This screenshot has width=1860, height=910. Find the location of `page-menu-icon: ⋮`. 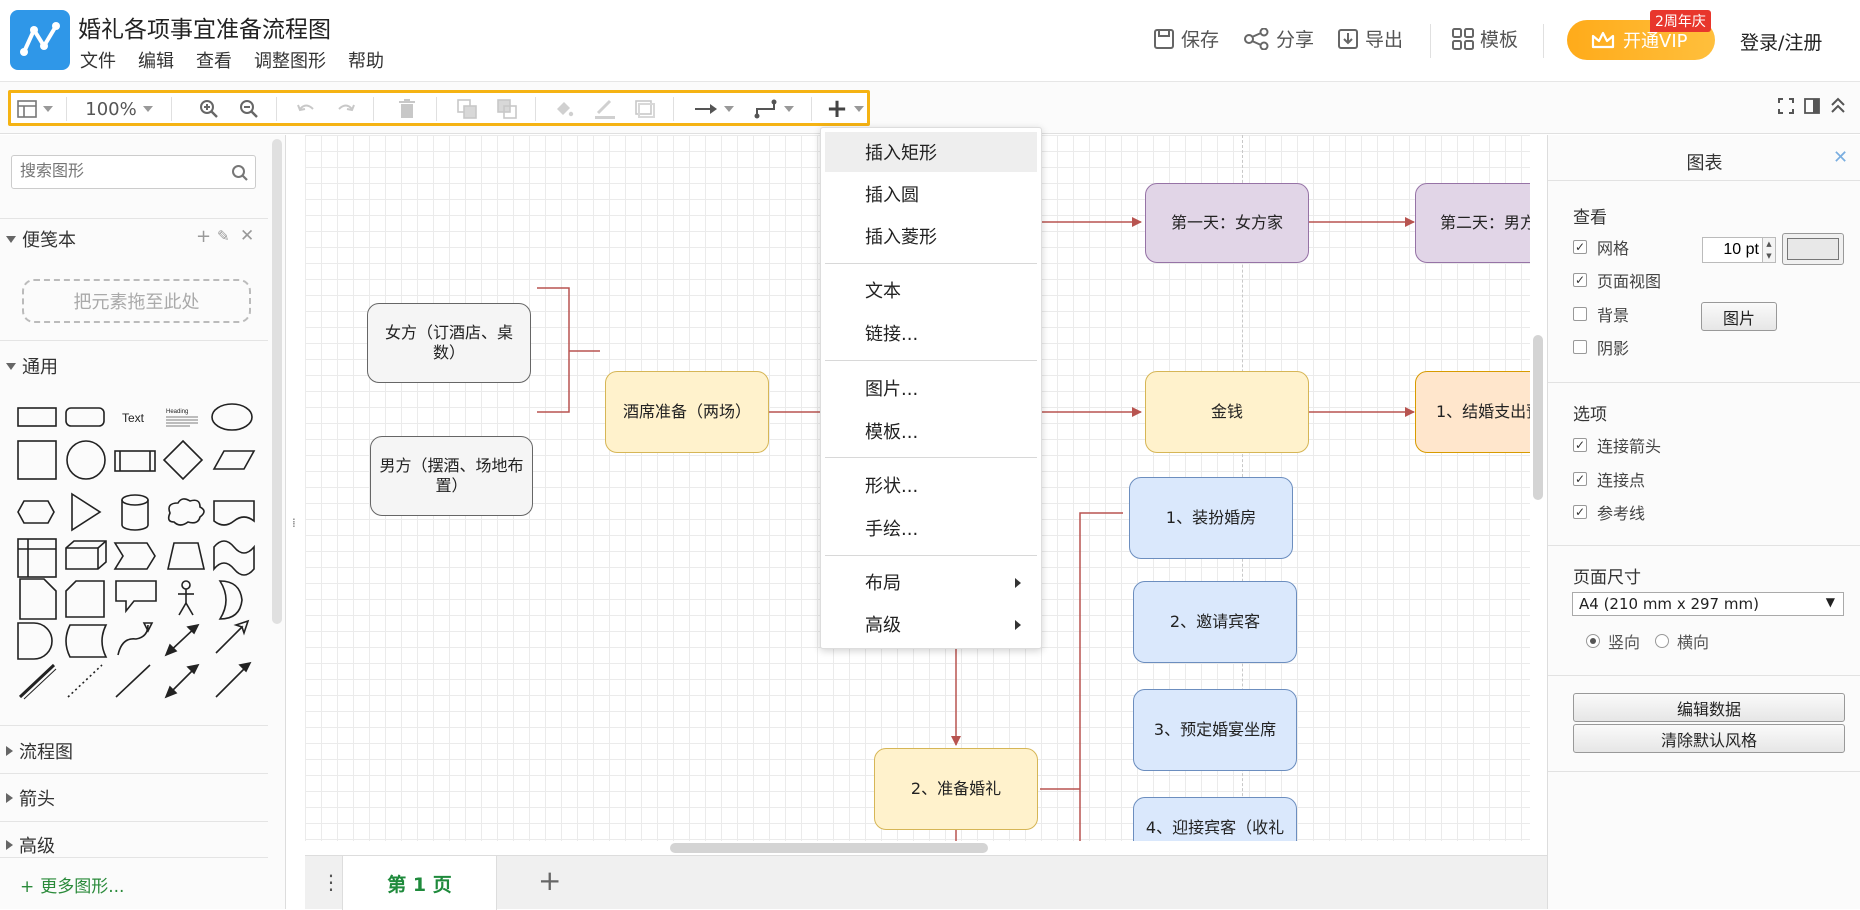

page-menu-icon: ⋮ is located at coordinates (331, 882).